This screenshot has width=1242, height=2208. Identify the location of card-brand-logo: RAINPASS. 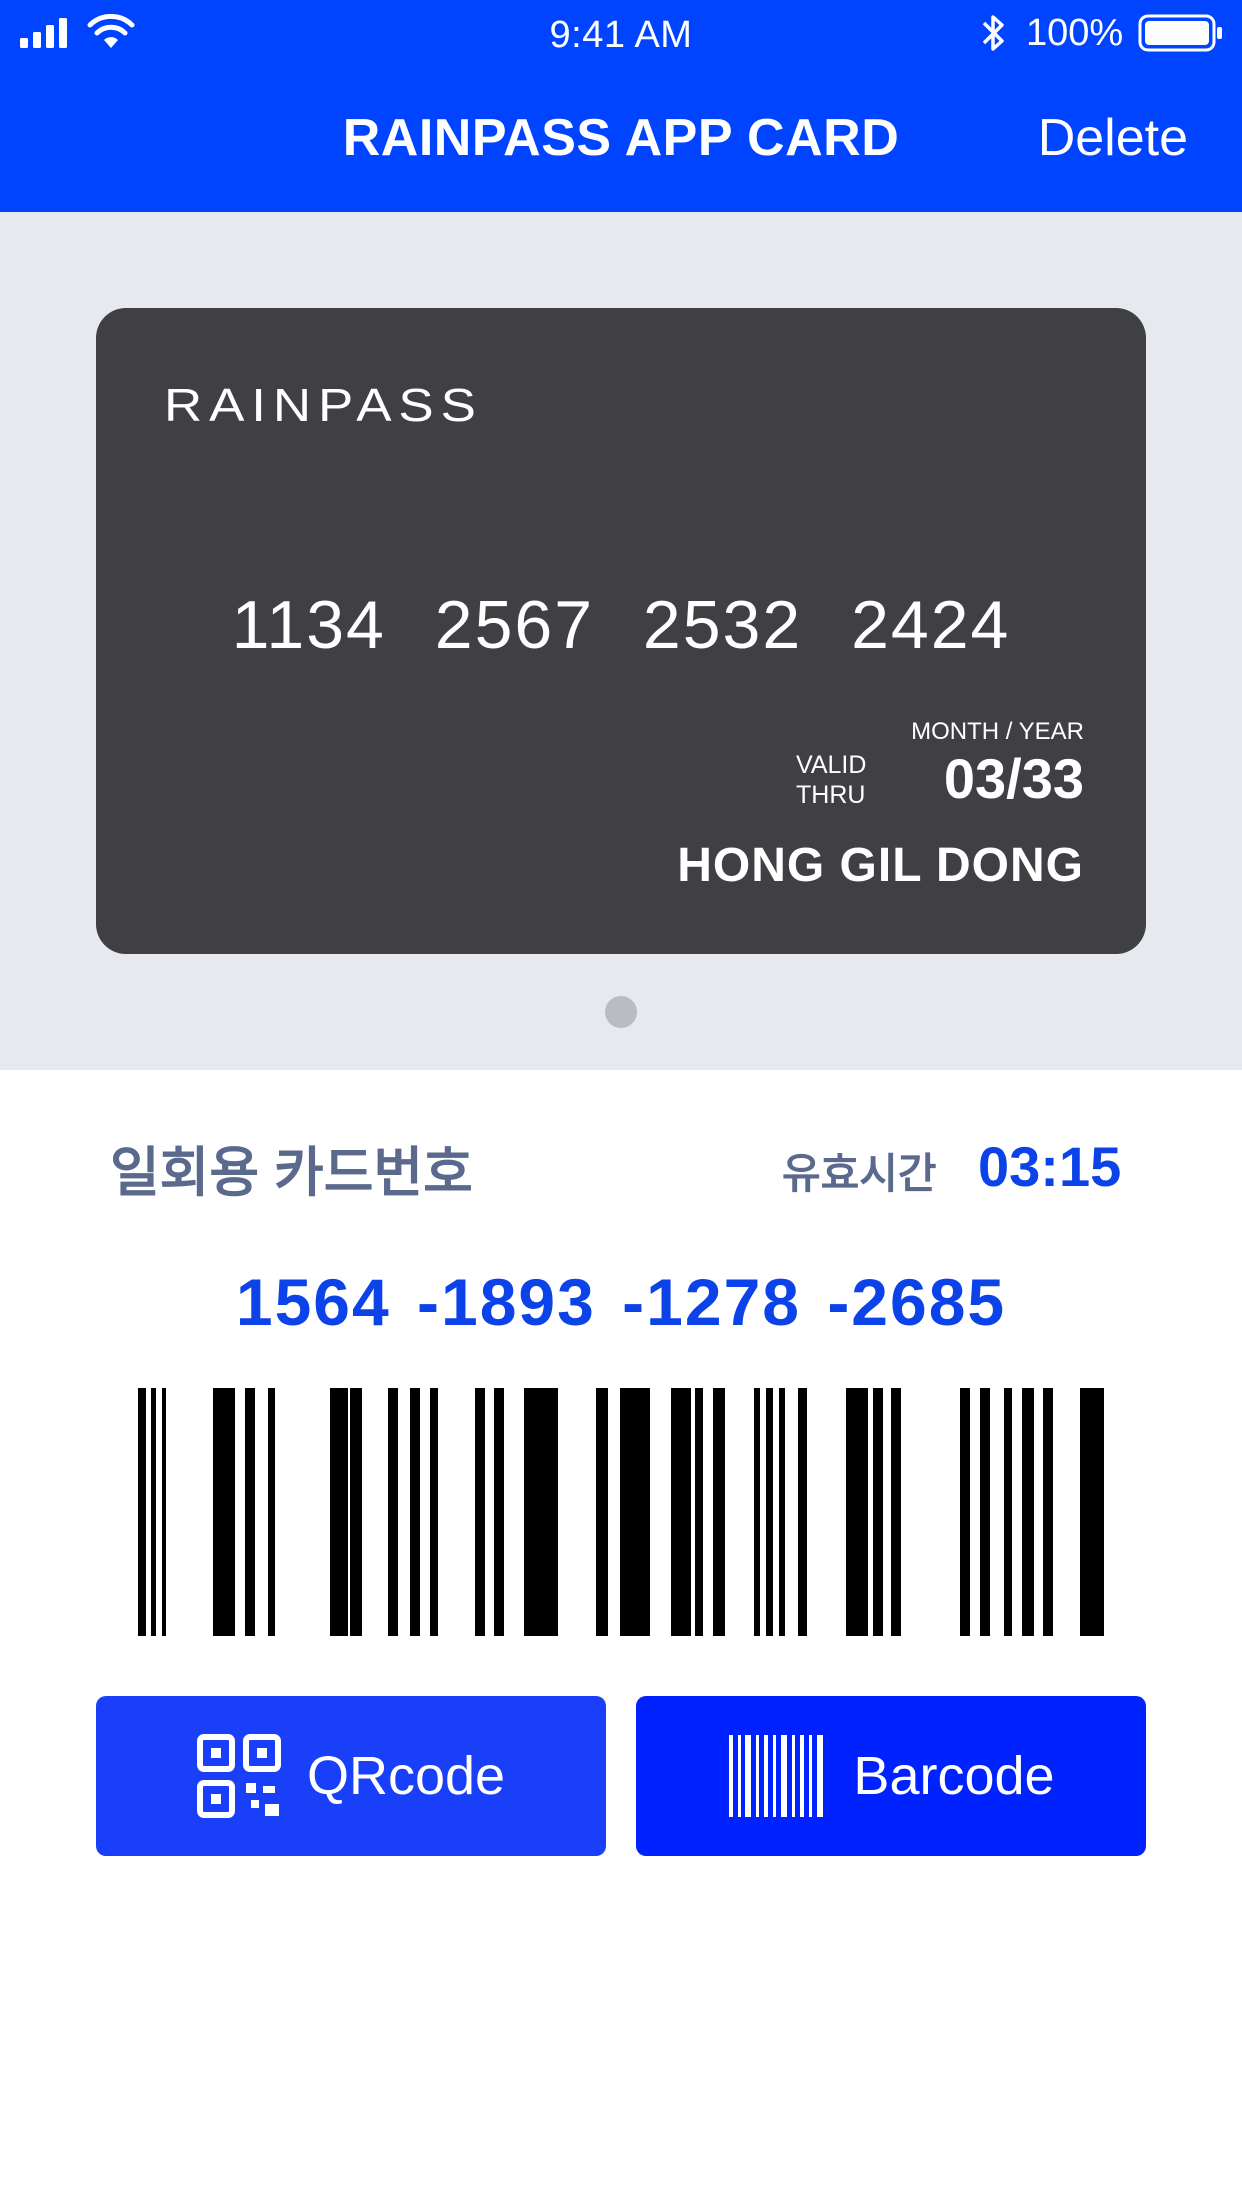
(323, 405).